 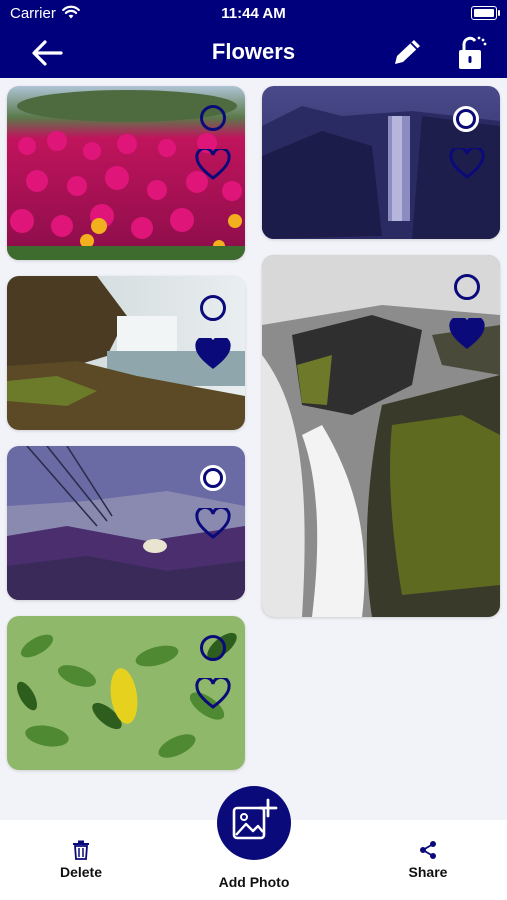 I want to click on add-photo-button, so click(x=254, y=823).